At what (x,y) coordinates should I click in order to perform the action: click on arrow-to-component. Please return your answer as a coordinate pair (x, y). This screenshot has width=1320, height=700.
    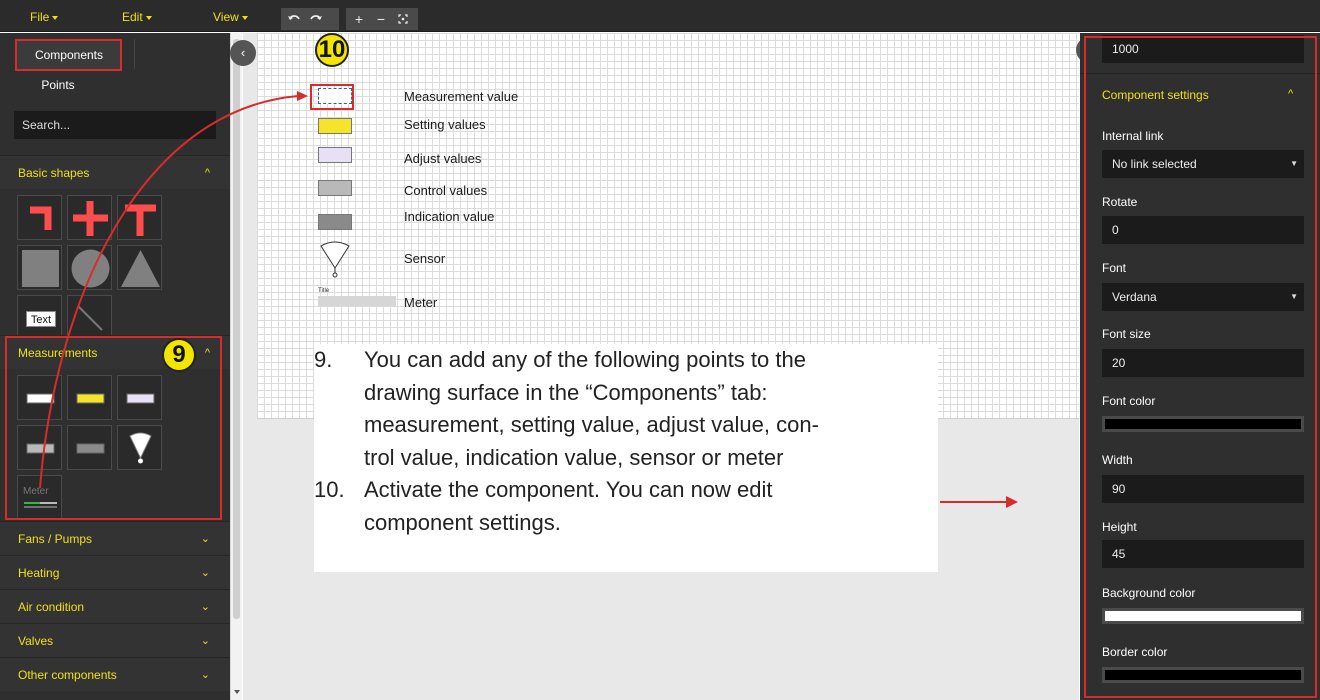
    Looking at the image, I should click on (169, 292).